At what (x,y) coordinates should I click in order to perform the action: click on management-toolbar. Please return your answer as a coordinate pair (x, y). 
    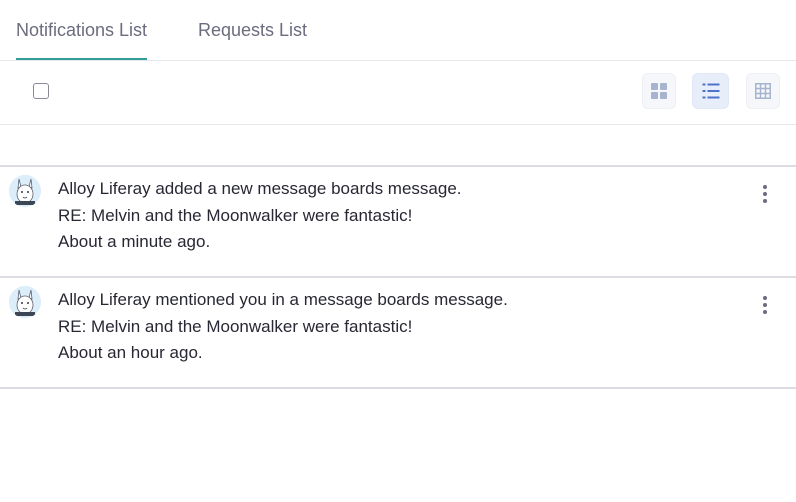
    Looking at the image, I should click on (398, 93).